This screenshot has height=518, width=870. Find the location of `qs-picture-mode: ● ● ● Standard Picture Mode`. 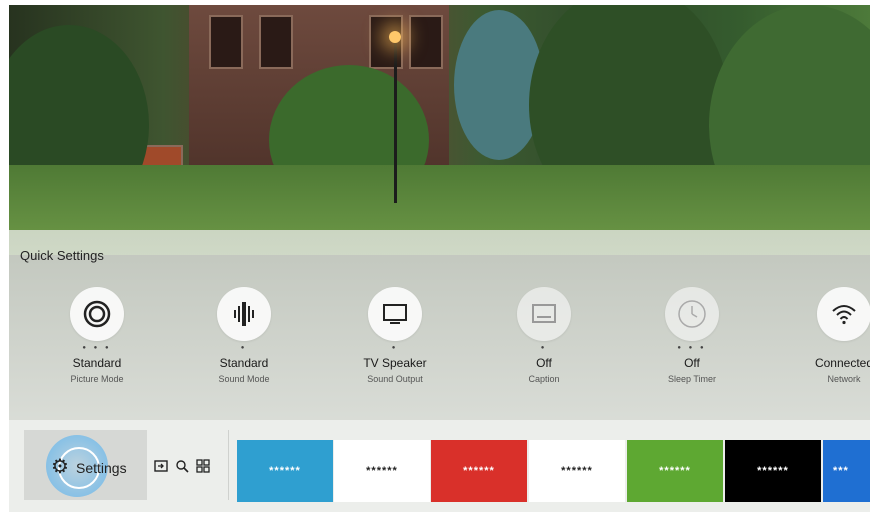

qs-picture-mode: ● ● ● Standard Picture Mode is located at coordinates (97, 335).